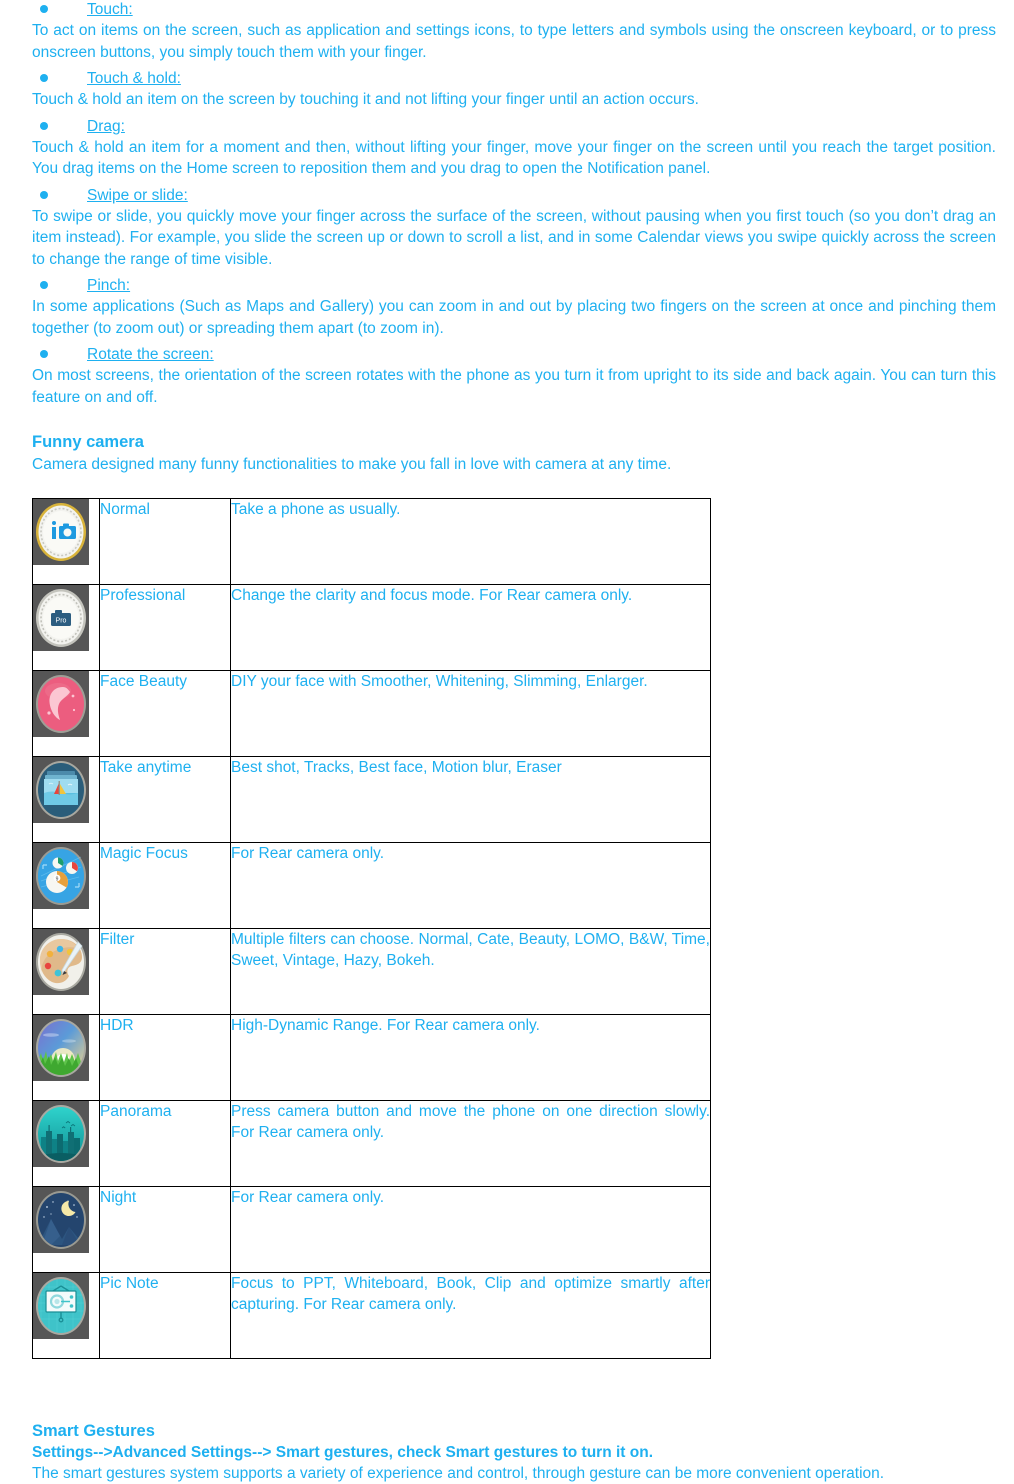  Describe the element at coordinates (110, 9) in the screenshot. I see `gesture-term: Touch:` at that location.